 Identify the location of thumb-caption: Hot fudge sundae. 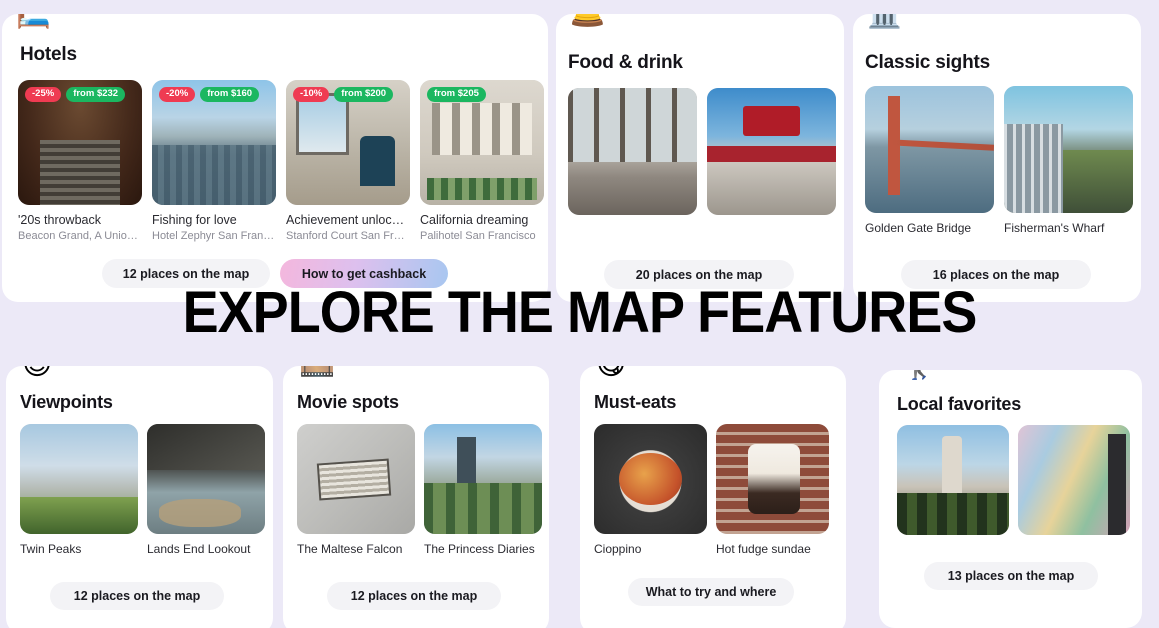
(763, 549).